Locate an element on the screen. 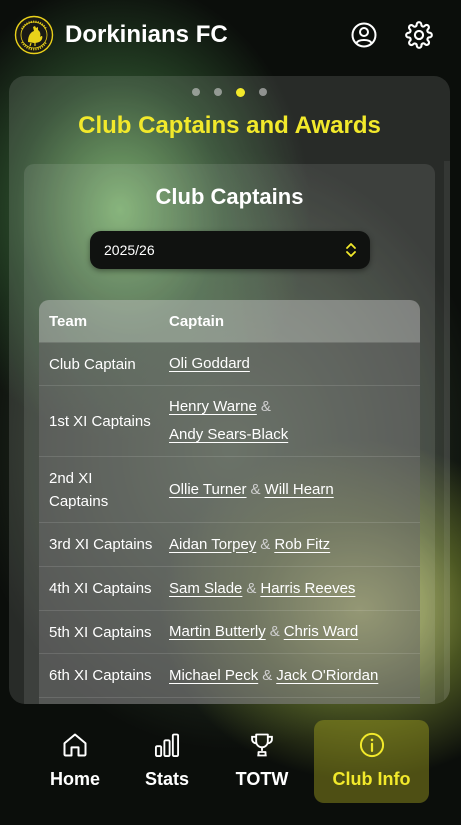 This screenshot has width=461, height=825. captain-link: Ollie Turner is located at coordinates (208, 489).